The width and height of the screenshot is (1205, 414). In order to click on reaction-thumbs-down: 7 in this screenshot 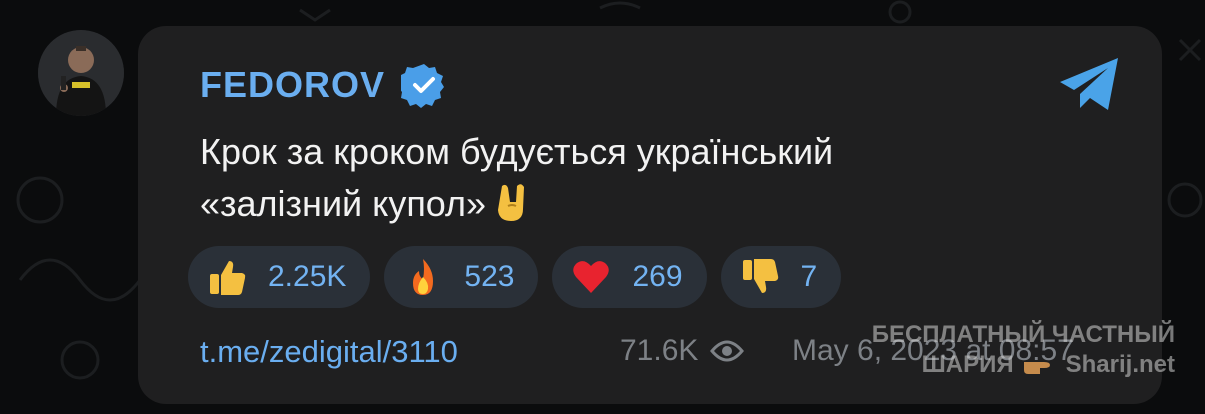, I will do `click(781, 277)`.